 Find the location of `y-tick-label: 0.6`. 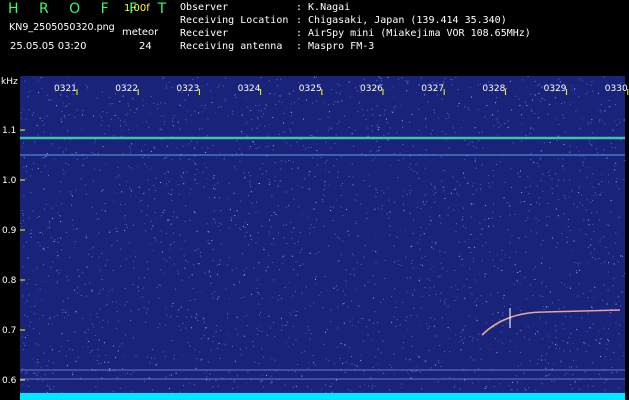

y-tick-label: 0.6 is located at coordinates (9, 381).